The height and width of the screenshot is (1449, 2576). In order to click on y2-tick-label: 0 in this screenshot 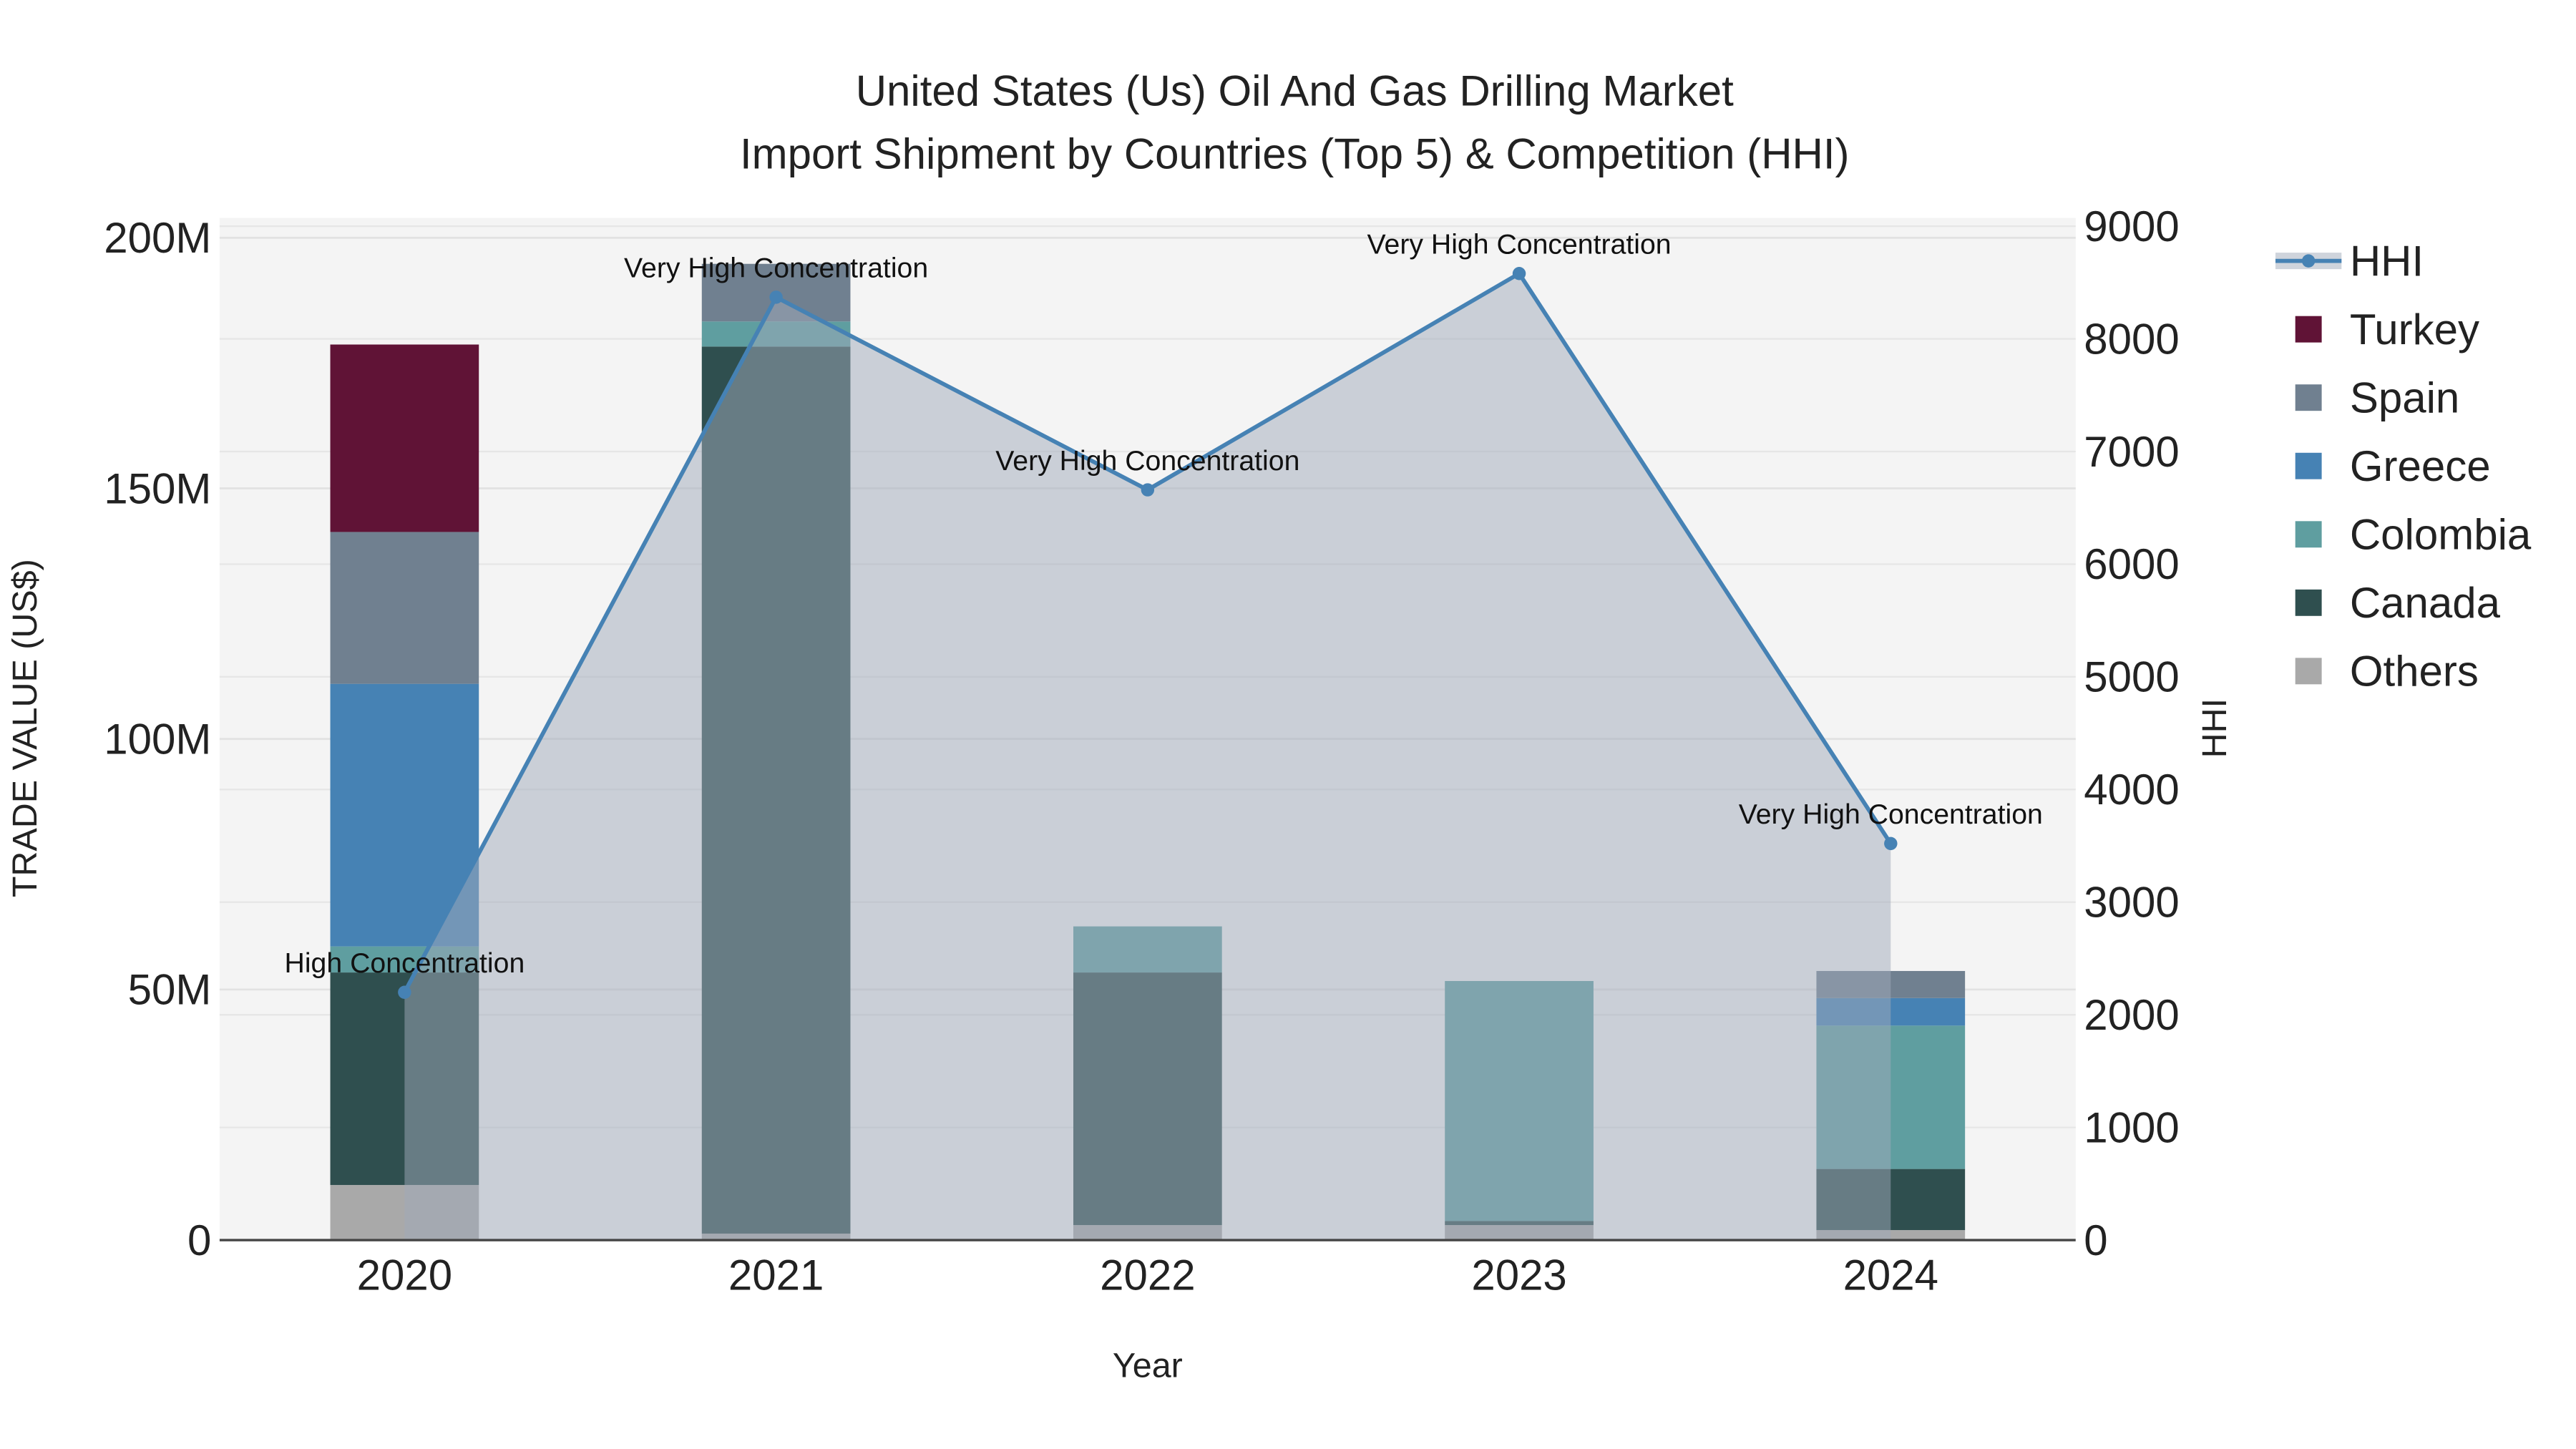, I will do `click(2095, 1240)`.